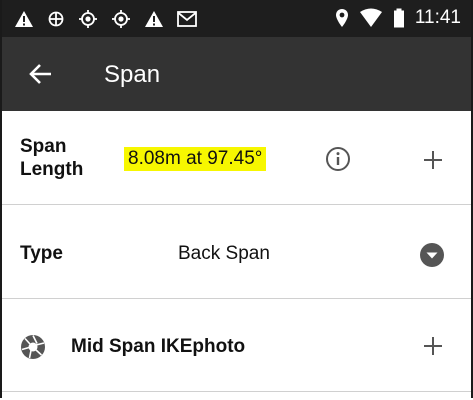 This screenshot has width=473, height=400. What do you see at coordinates (224, 253) in the screenshot?
I see `type-select-value: Back Span` at bounding box center [224, 253].